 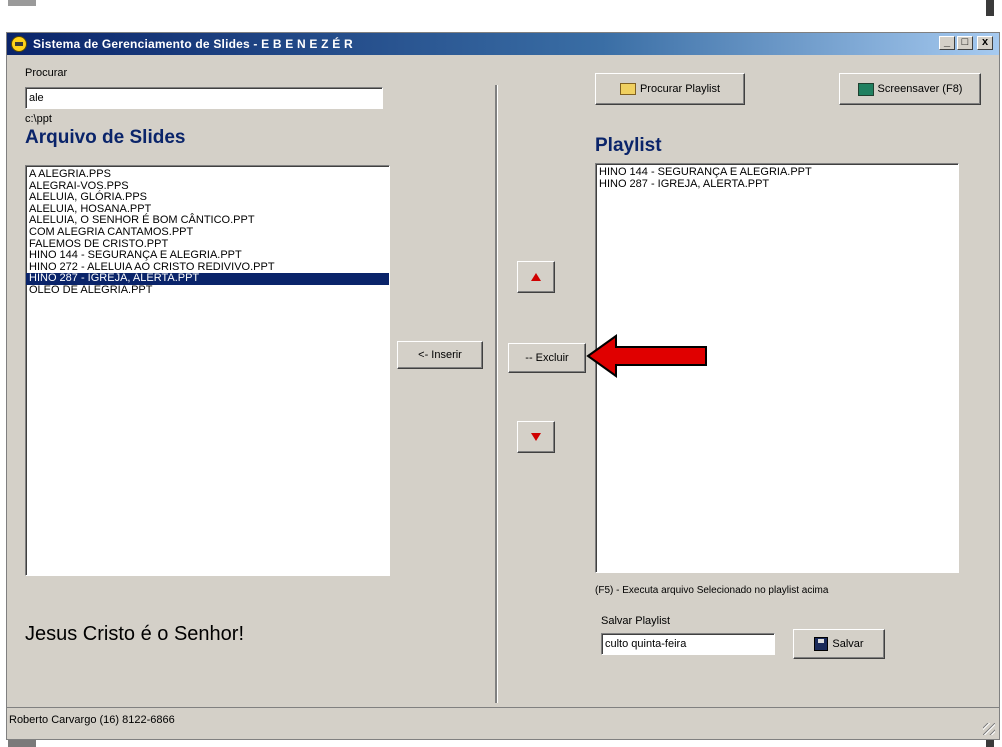 I want to click on open-playlist-button: Procurar Playlist, so click(x=670, y=89).